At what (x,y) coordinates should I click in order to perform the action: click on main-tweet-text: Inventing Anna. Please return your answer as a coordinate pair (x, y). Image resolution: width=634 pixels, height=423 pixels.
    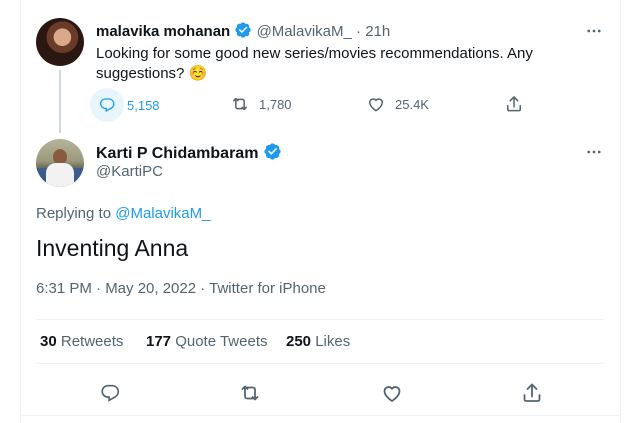
    Looking at the image, I should click on (112, 248).